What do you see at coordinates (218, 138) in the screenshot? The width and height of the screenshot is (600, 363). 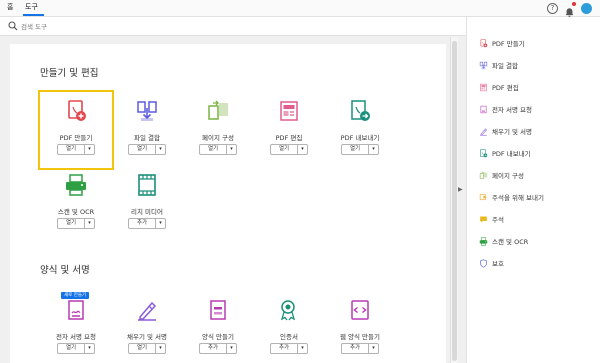 I see `tool-label: 페이지 구성` at bounding box center [218, 138].